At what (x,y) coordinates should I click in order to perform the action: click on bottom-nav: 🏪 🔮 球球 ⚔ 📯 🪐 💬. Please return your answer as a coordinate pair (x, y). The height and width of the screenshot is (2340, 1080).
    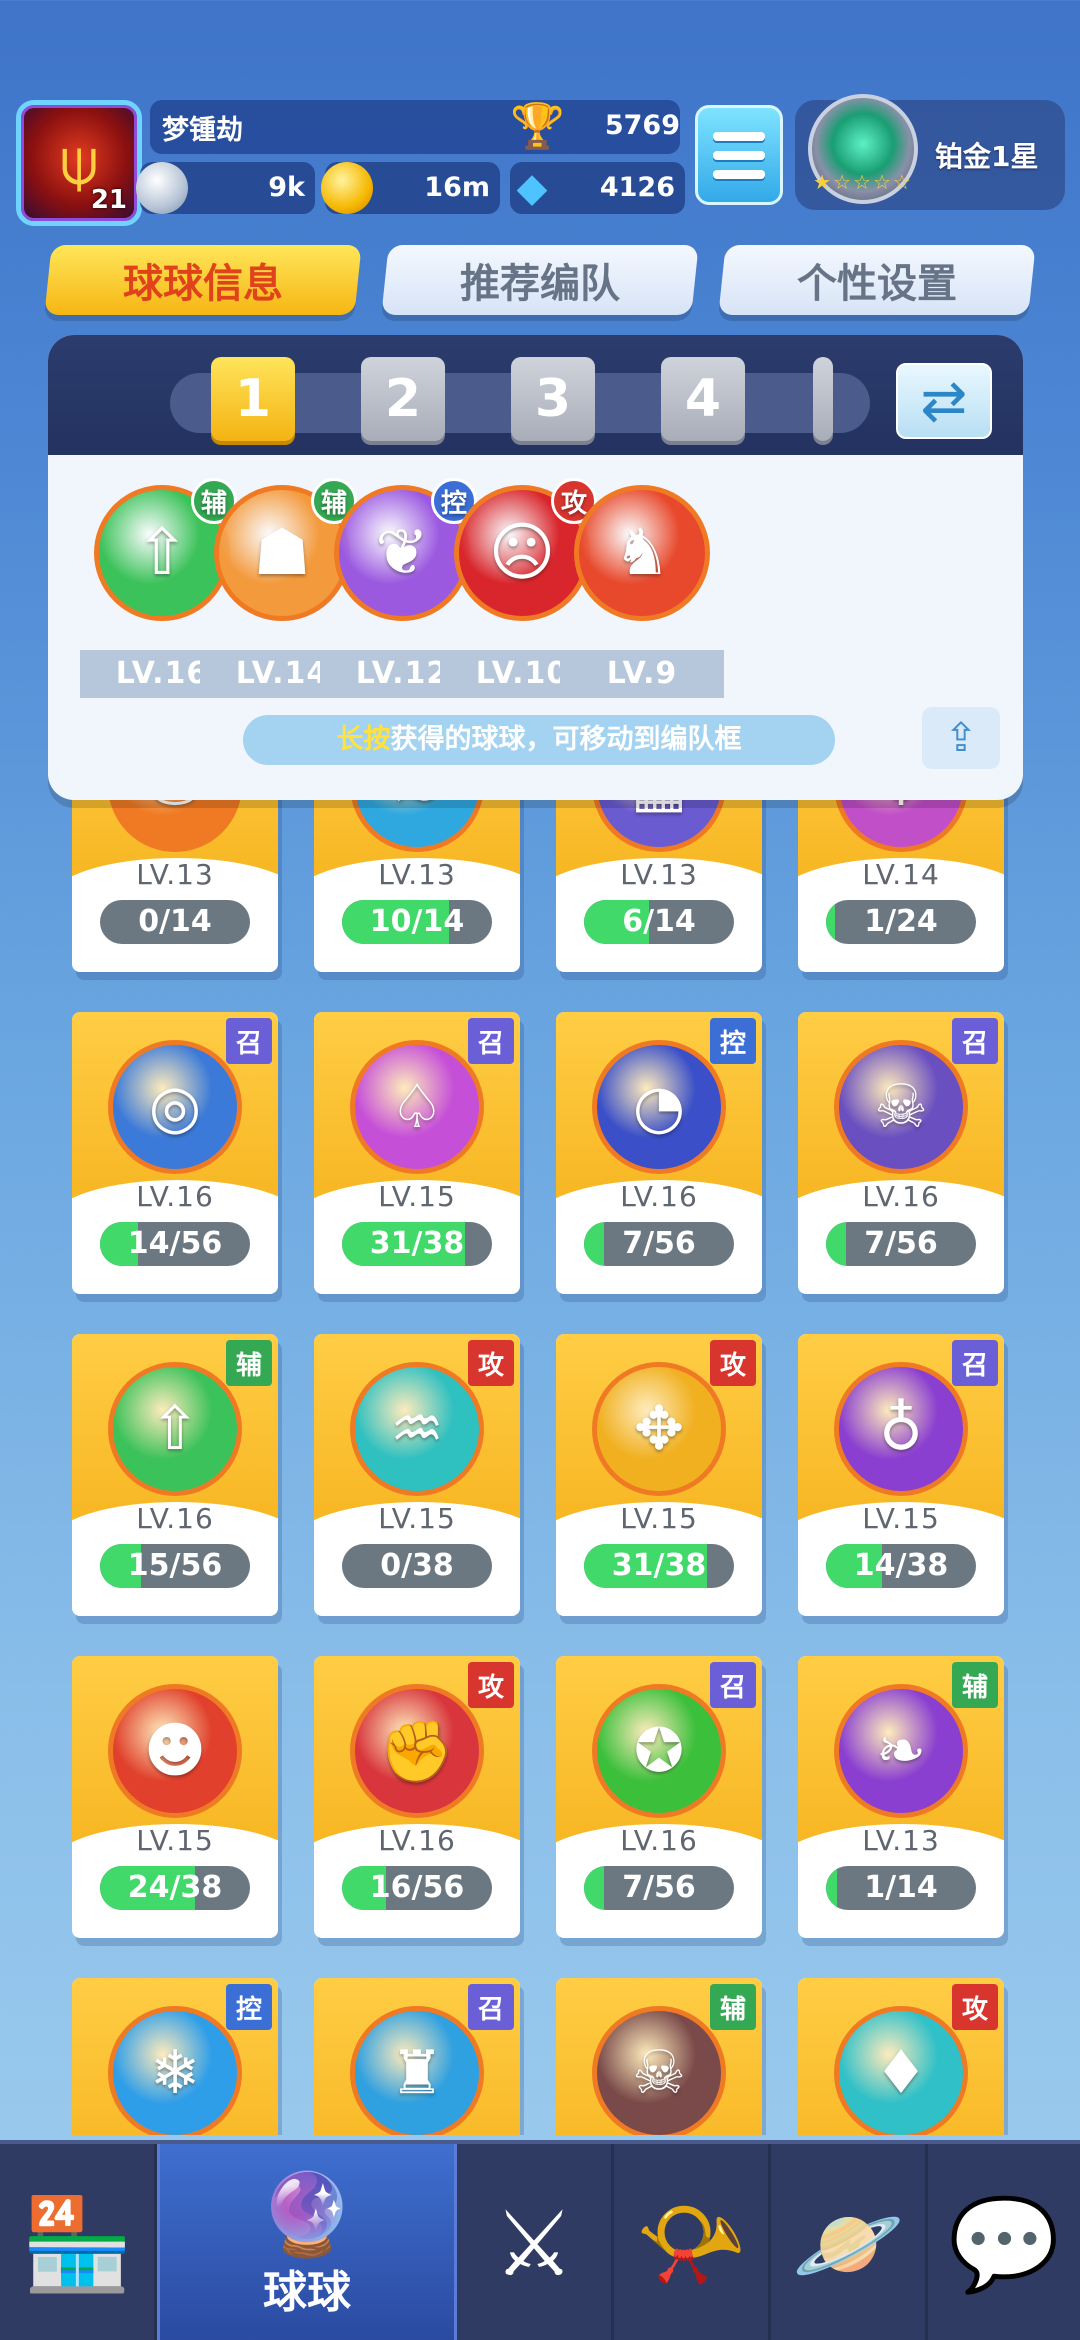
    Looking at the image, I should click on (540, 2240).